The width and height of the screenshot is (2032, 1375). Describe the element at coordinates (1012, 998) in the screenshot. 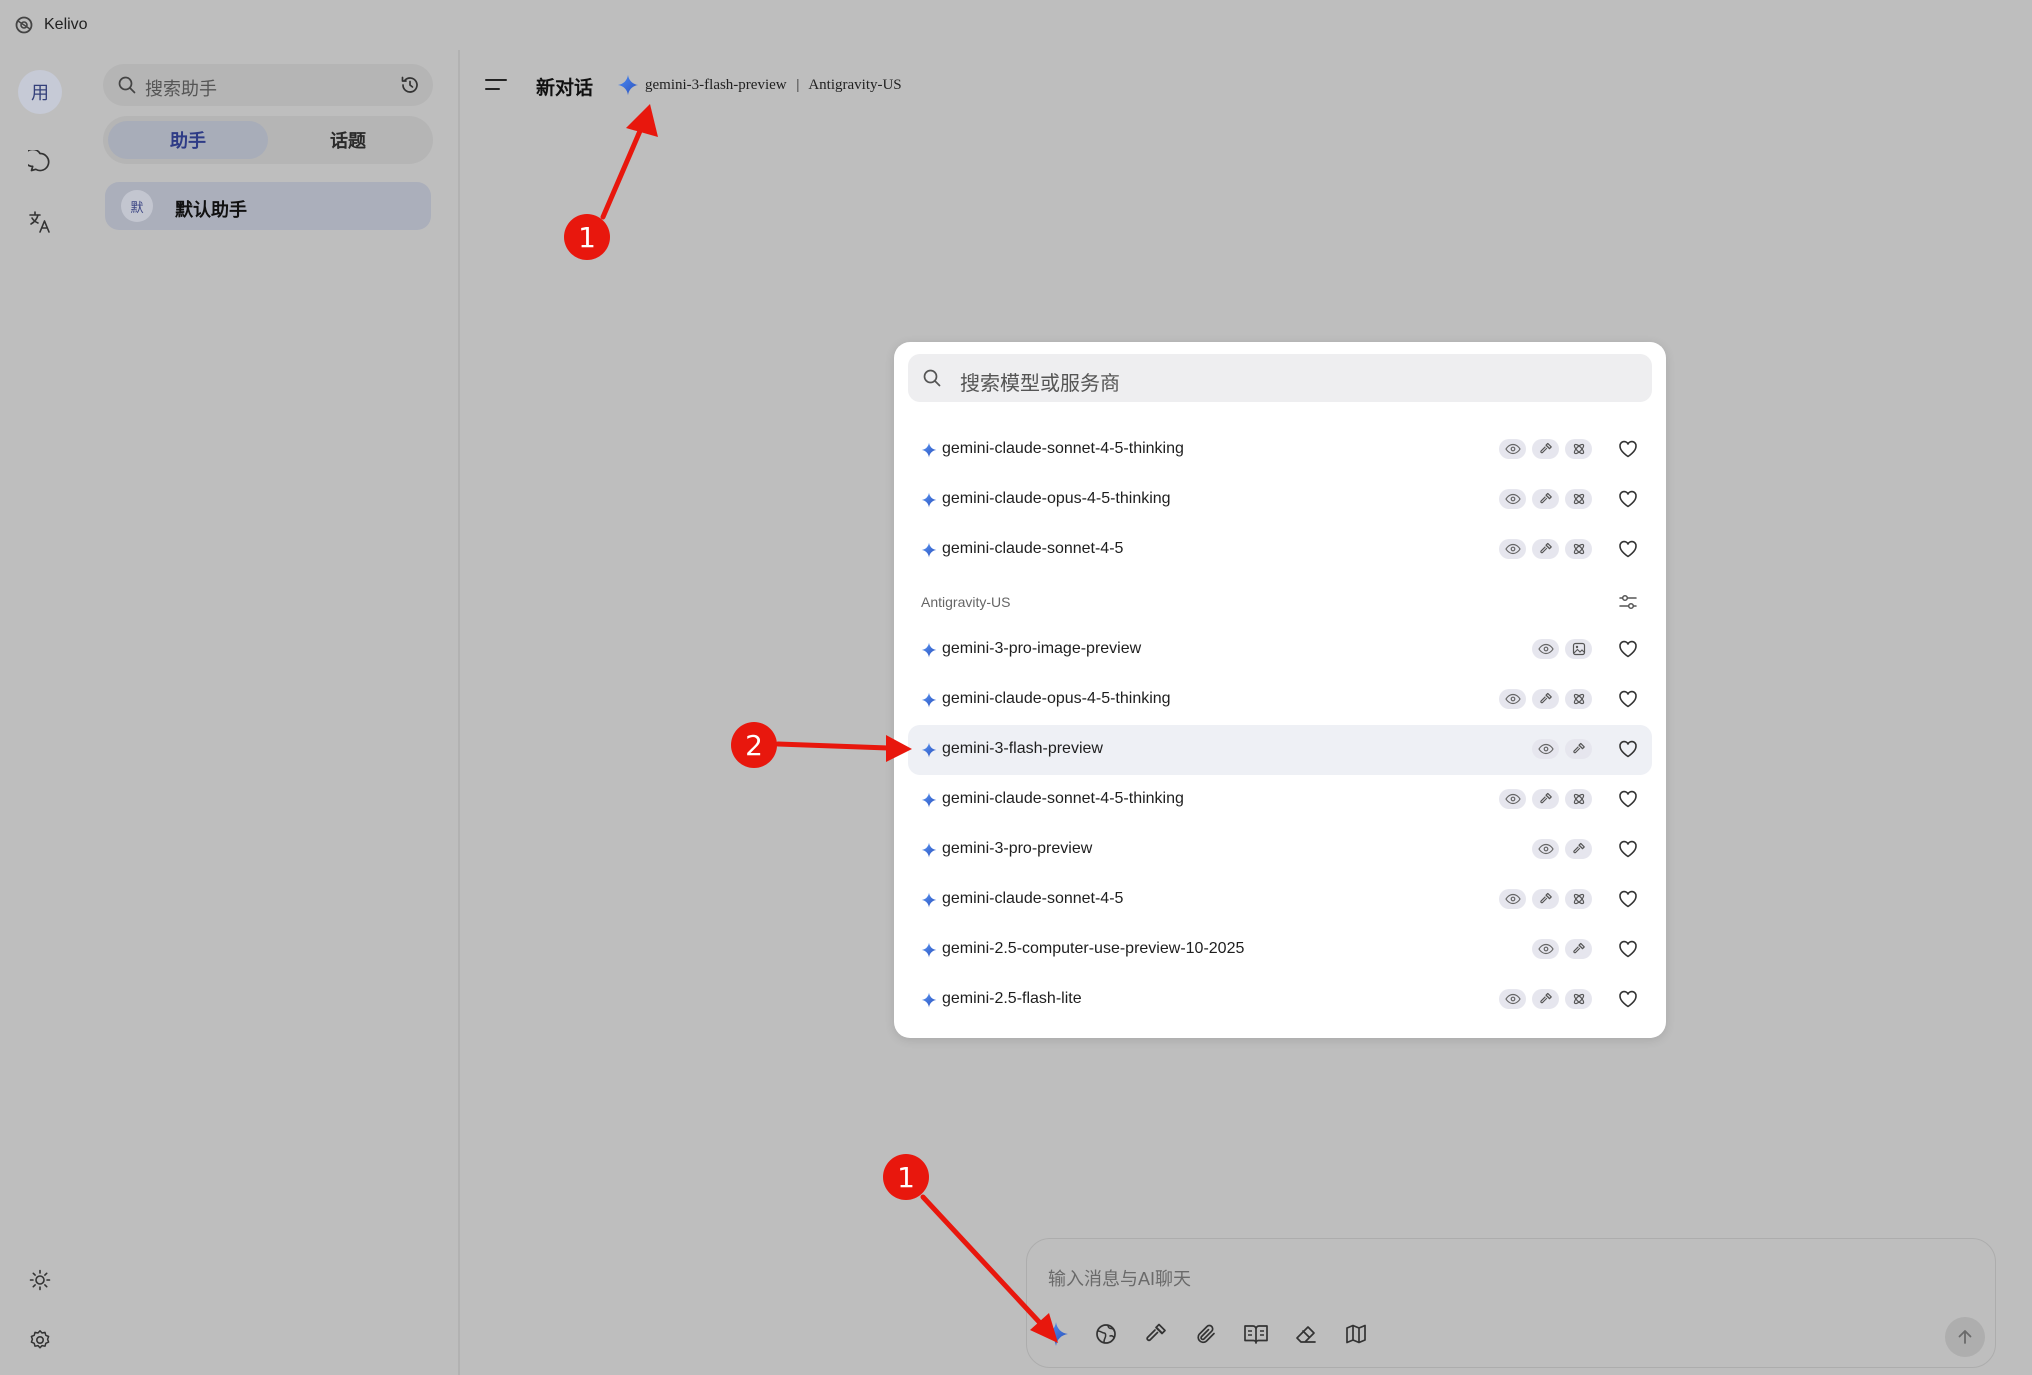

I see `model-name: gemini-2.5-flash-lite` at that location.